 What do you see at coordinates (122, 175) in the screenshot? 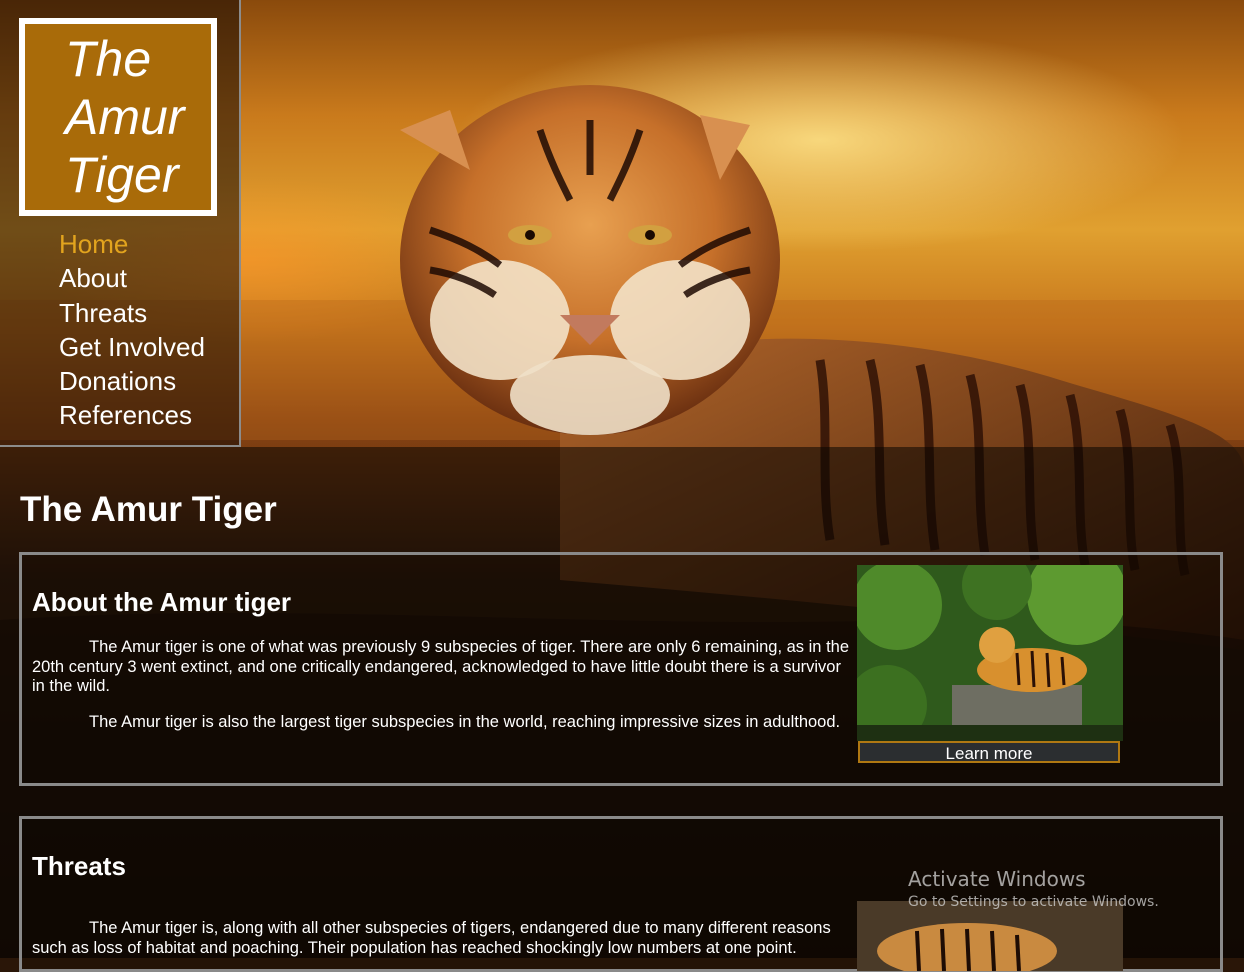
I see `logo-text-line: Tiger` at bounding box center [122, 175].